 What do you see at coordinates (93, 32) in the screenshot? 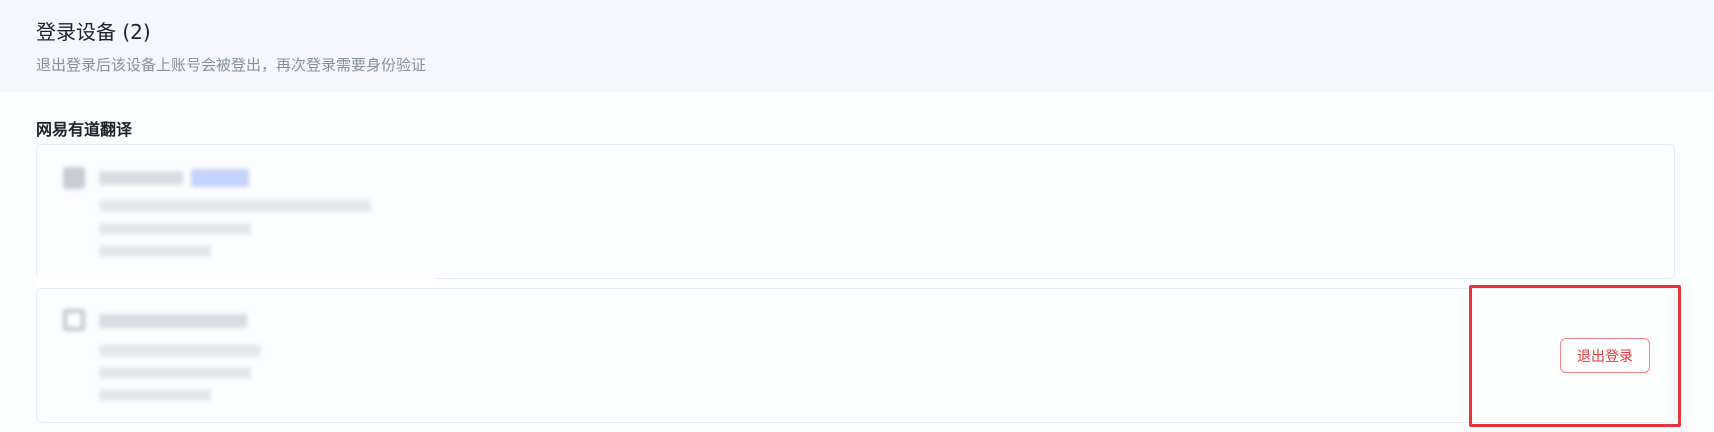
I see `page-title: 登录设备 (2)` at bounding box center [93, 32].